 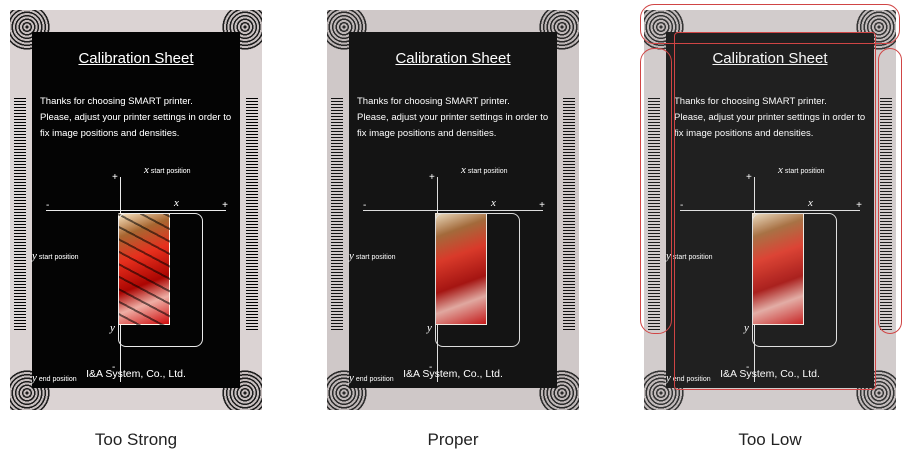 I want to click on caption-proper: Proper, so click(x=453, y=439).